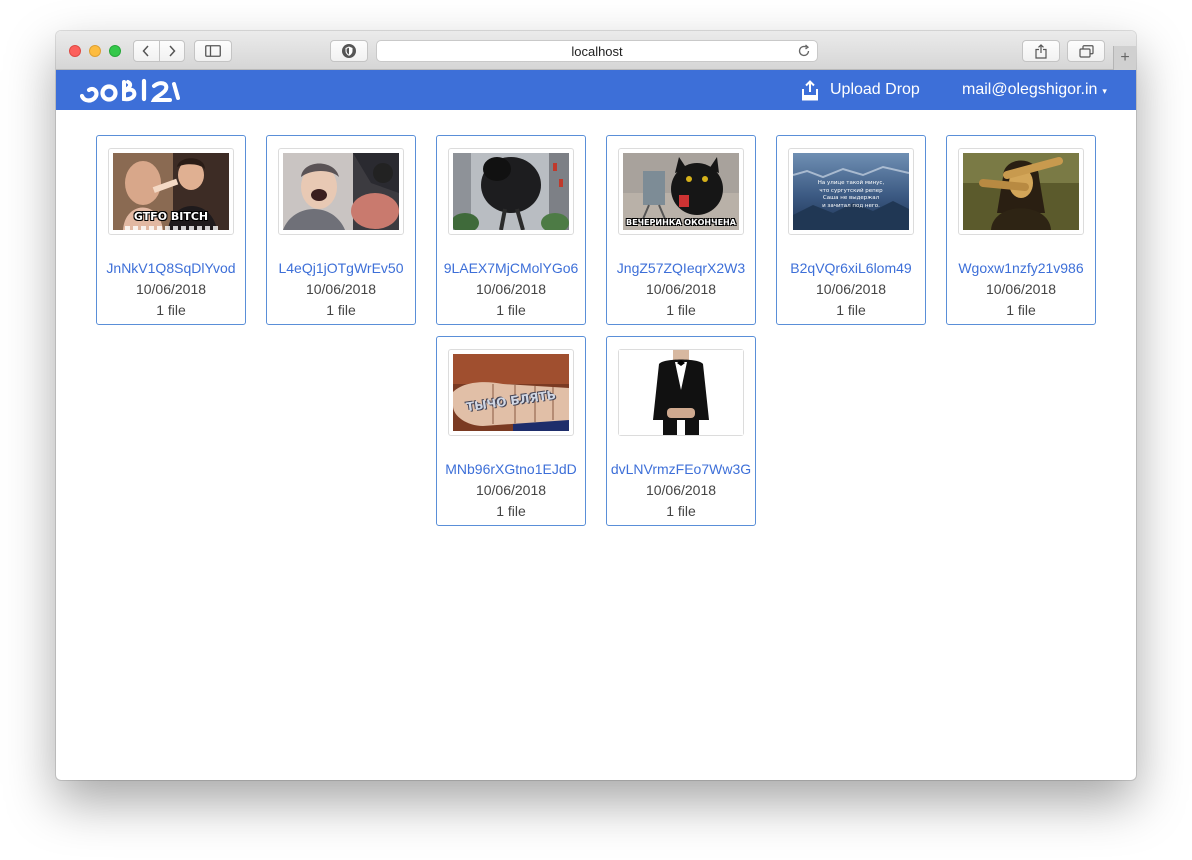 The height and width of the screenshot is (860, 1192). I want to click on thumb-man-gtfo: GTFO BITCH, so click(171, 191).